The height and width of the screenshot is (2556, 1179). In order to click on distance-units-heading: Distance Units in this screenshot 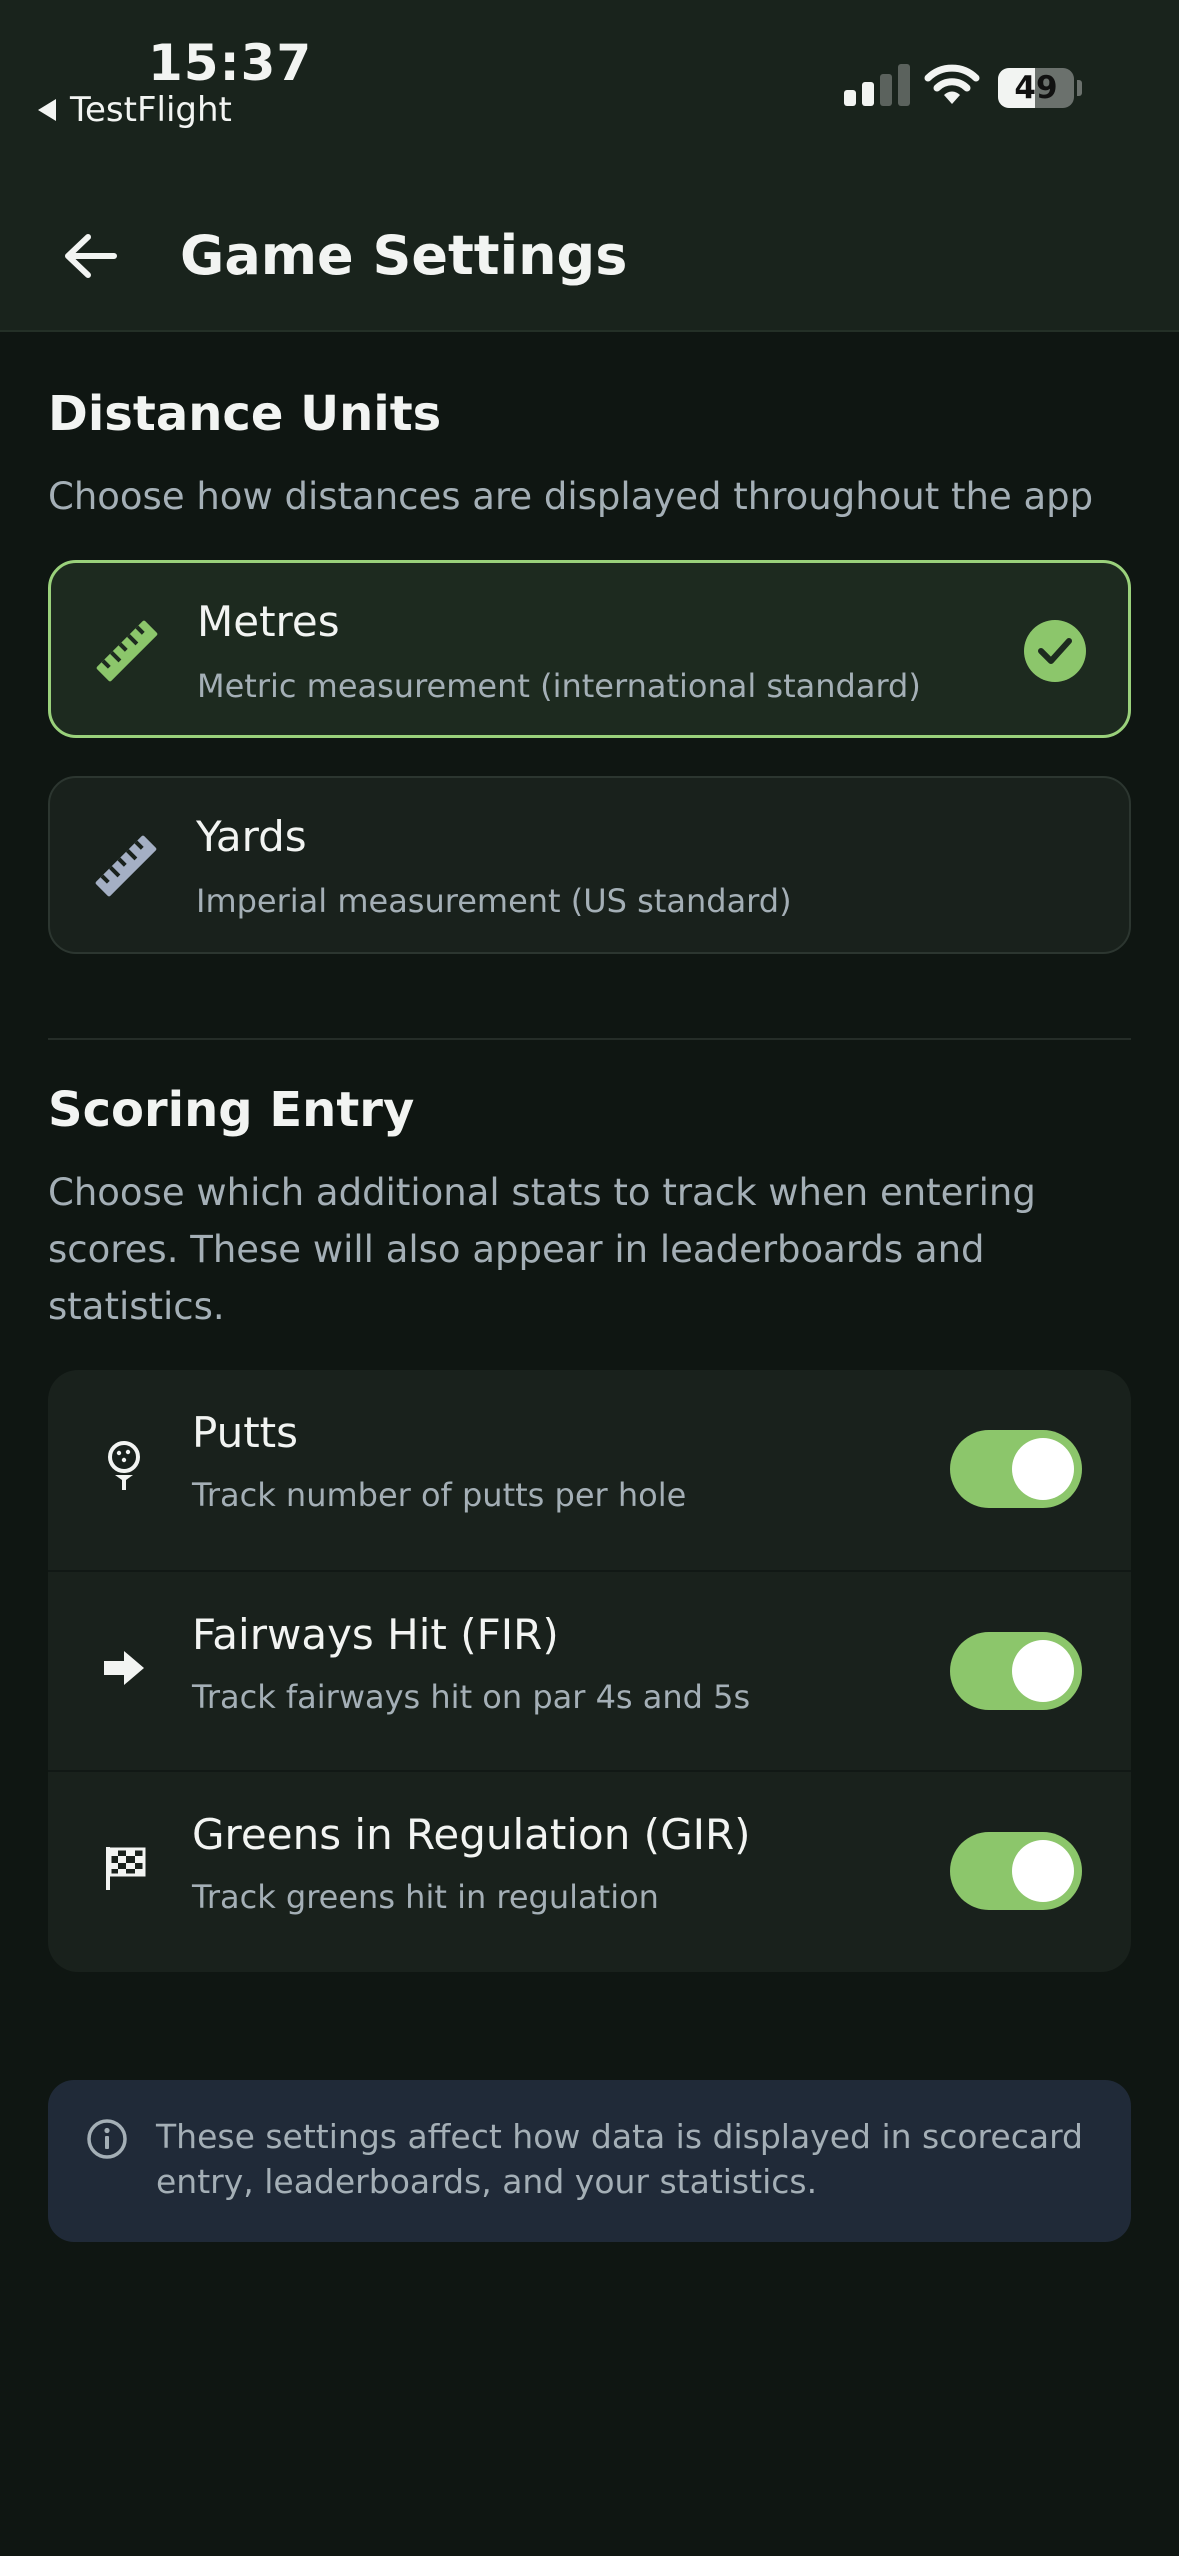, I will do `click(245, 414)`.